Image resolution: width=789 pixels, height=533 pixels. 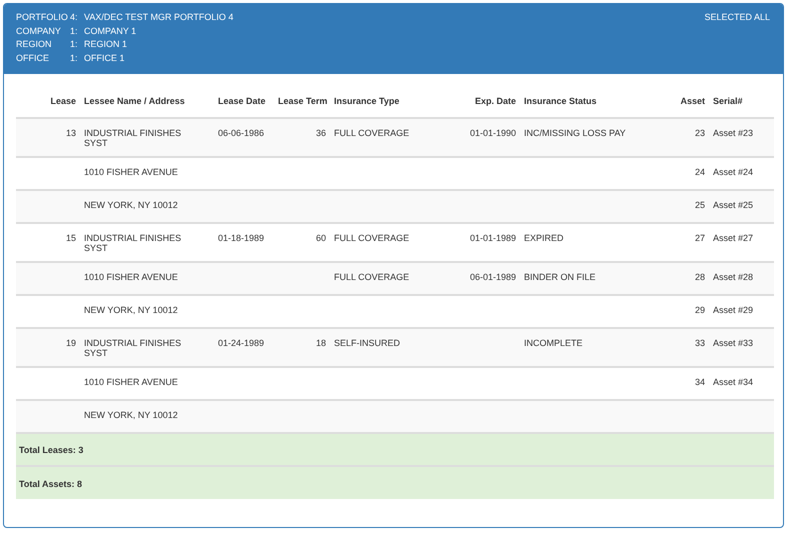 What do you see at coordinates (244, 347) in the screenshot?
I see `table-cell: 01-24-1989` at bounding box center [244, 347].